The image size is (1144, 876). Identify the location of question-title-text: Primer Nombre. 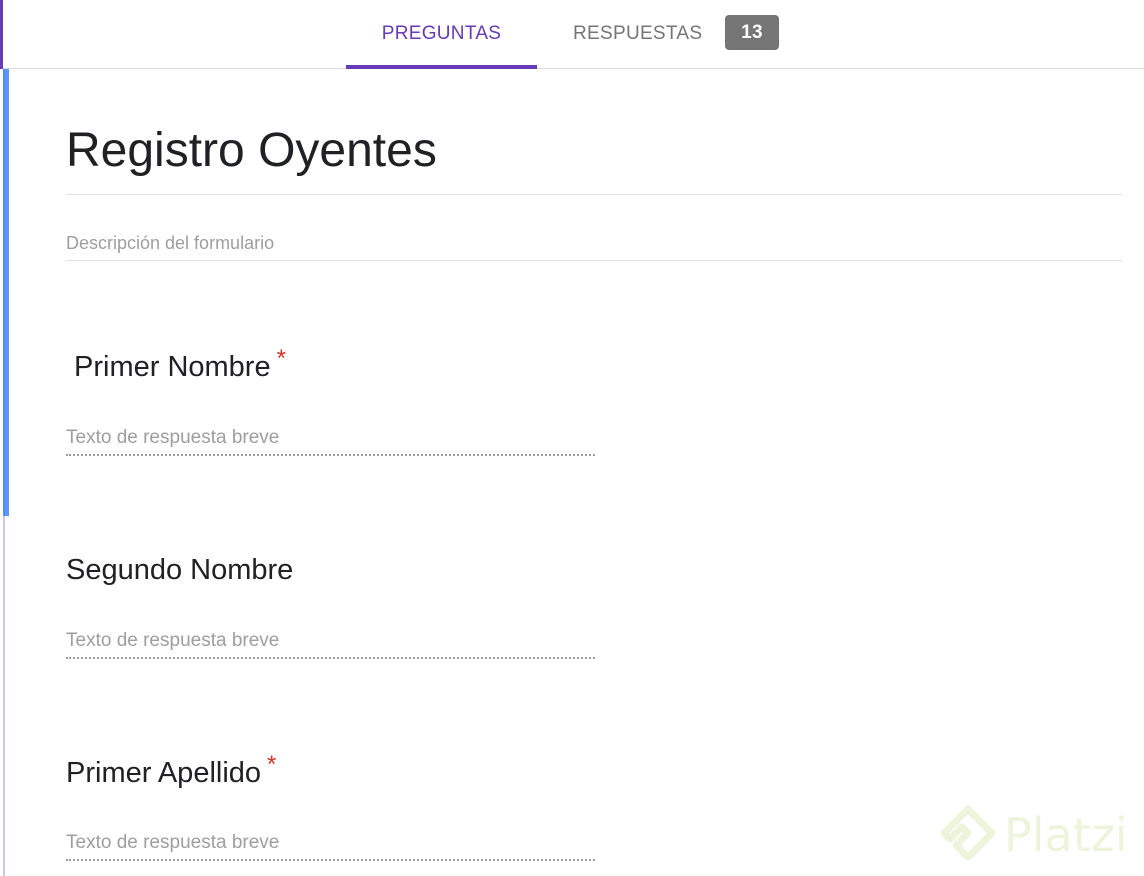
(172, 367).